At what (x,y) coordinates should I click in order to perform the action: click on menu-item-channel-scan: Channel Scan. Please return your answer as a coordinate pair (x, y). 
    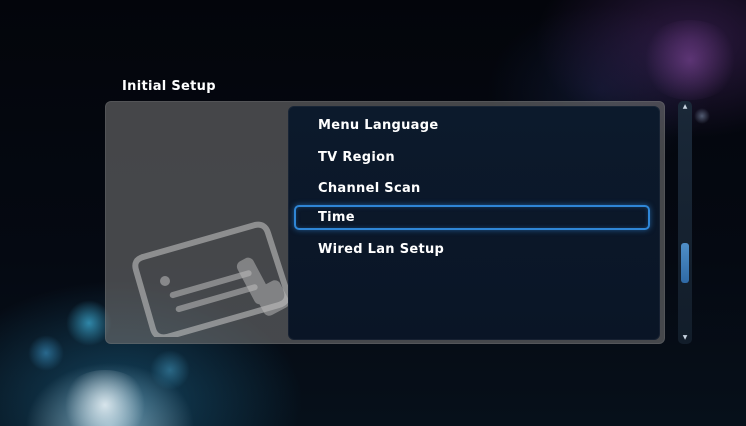
    Looking at the image, I should click on (472, 188).